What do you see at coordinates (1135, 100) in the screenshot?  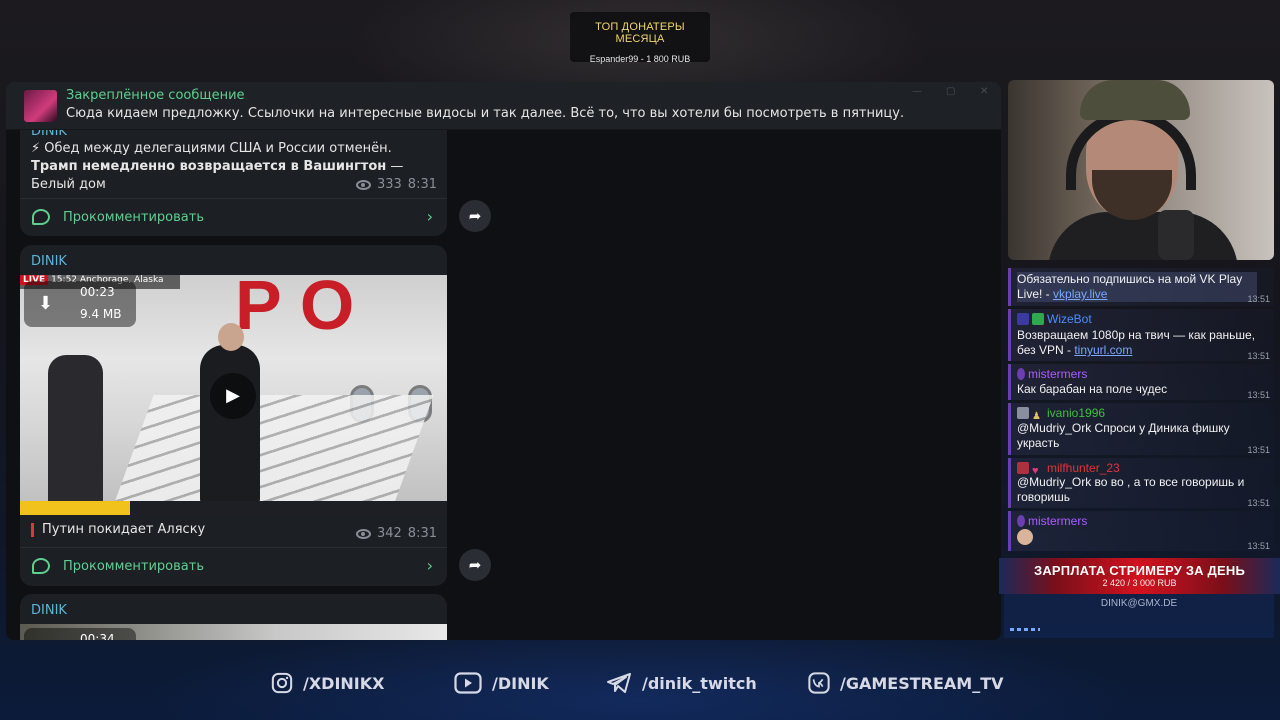 I see `streamer-cap` at bounding box center [1135, 100].